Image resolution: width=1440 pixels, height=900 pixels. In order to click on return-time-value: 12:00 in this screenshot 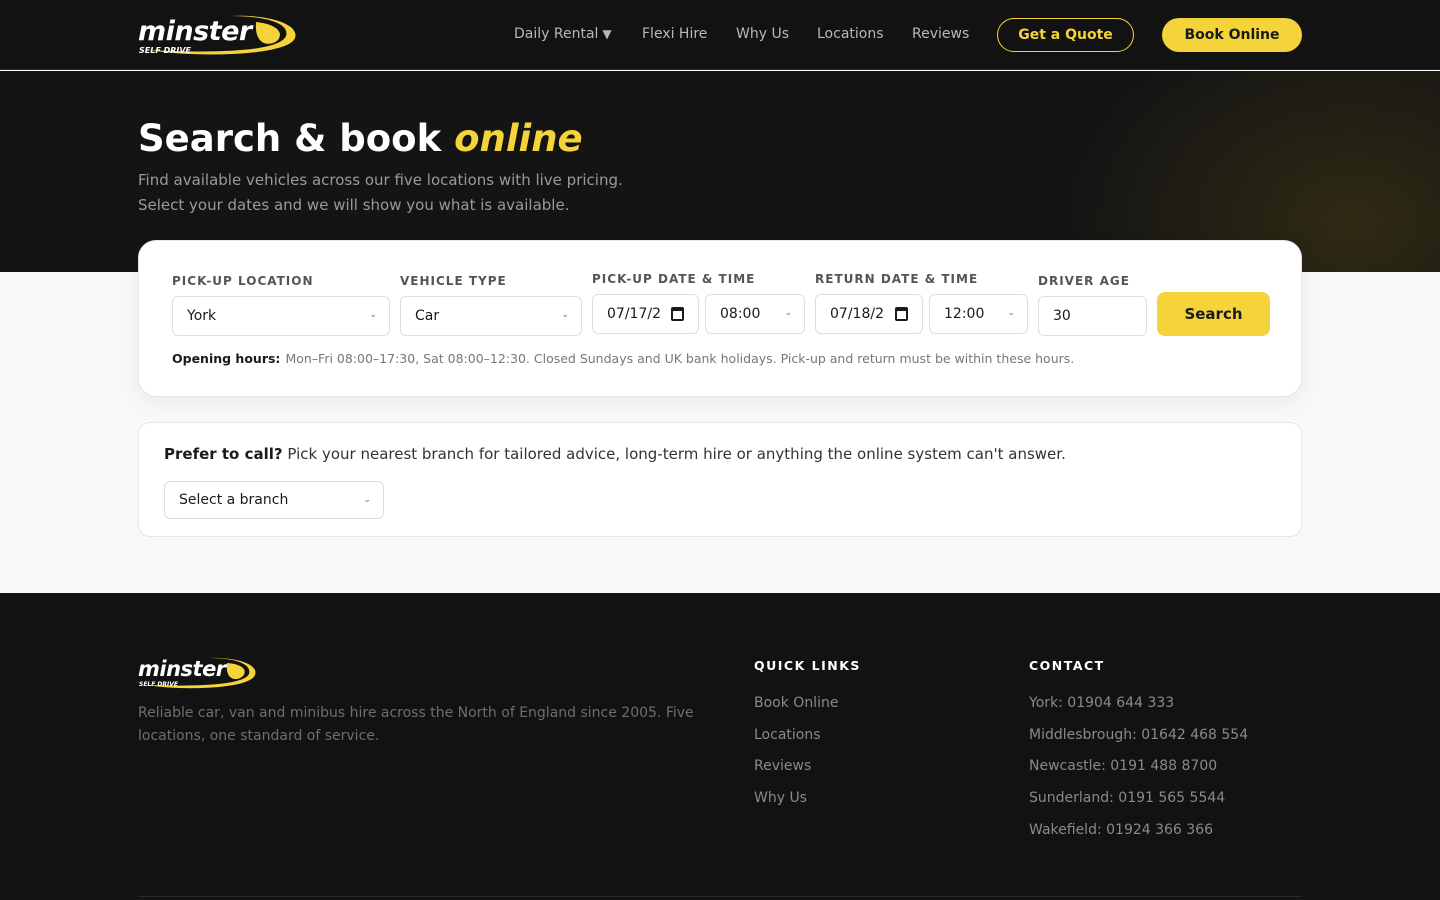, I will do `click(964, 314)`.